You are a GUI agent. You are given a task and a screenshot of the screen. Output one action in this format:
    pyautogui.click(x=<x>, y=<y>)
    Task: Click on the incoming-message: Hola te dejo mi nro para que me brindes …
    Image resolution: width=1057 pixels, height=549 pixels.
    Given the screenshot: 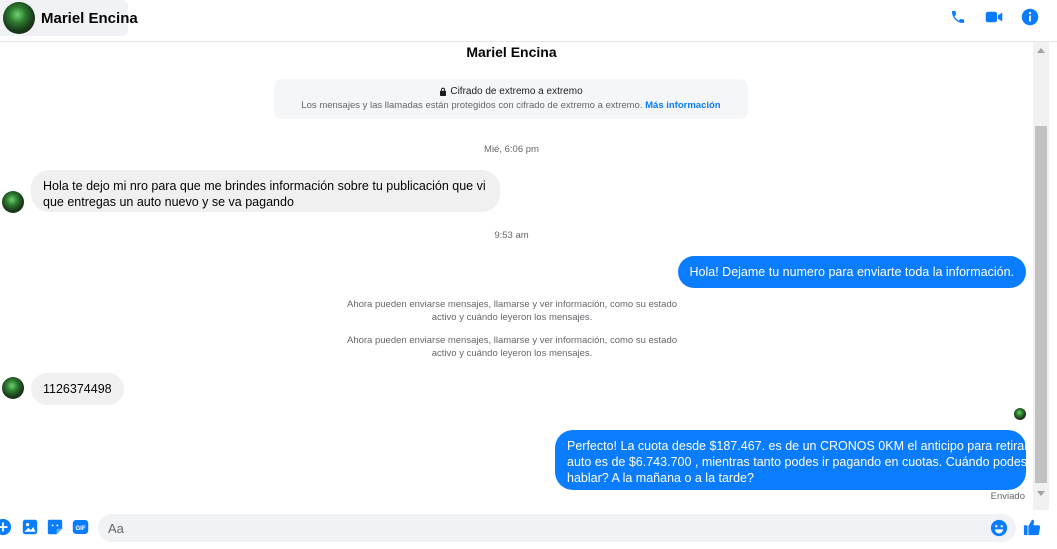 What is the action you would take?
    pyautogui.click(x=265, y=191)
    